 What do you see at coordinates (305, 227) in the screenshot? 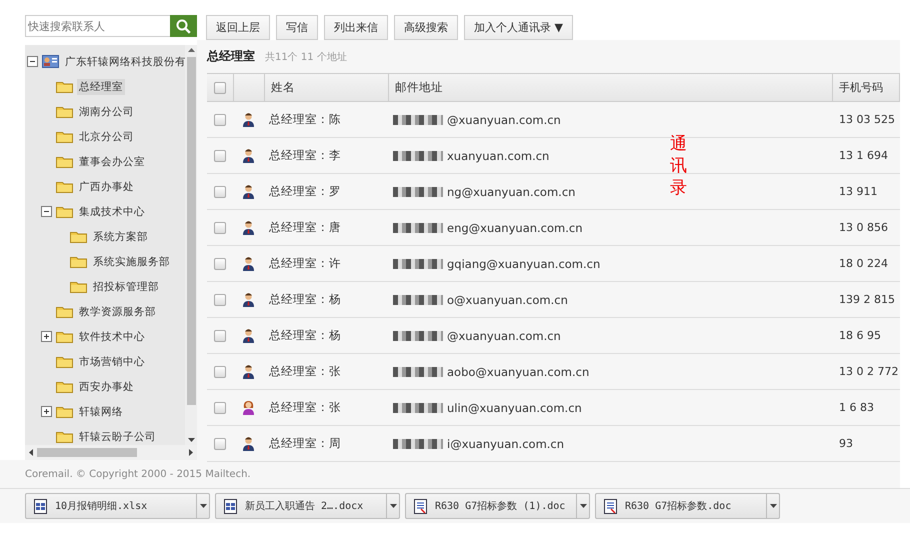
I see `table-cell-text: 总经理室：唐` at bounding box center [305, 227].